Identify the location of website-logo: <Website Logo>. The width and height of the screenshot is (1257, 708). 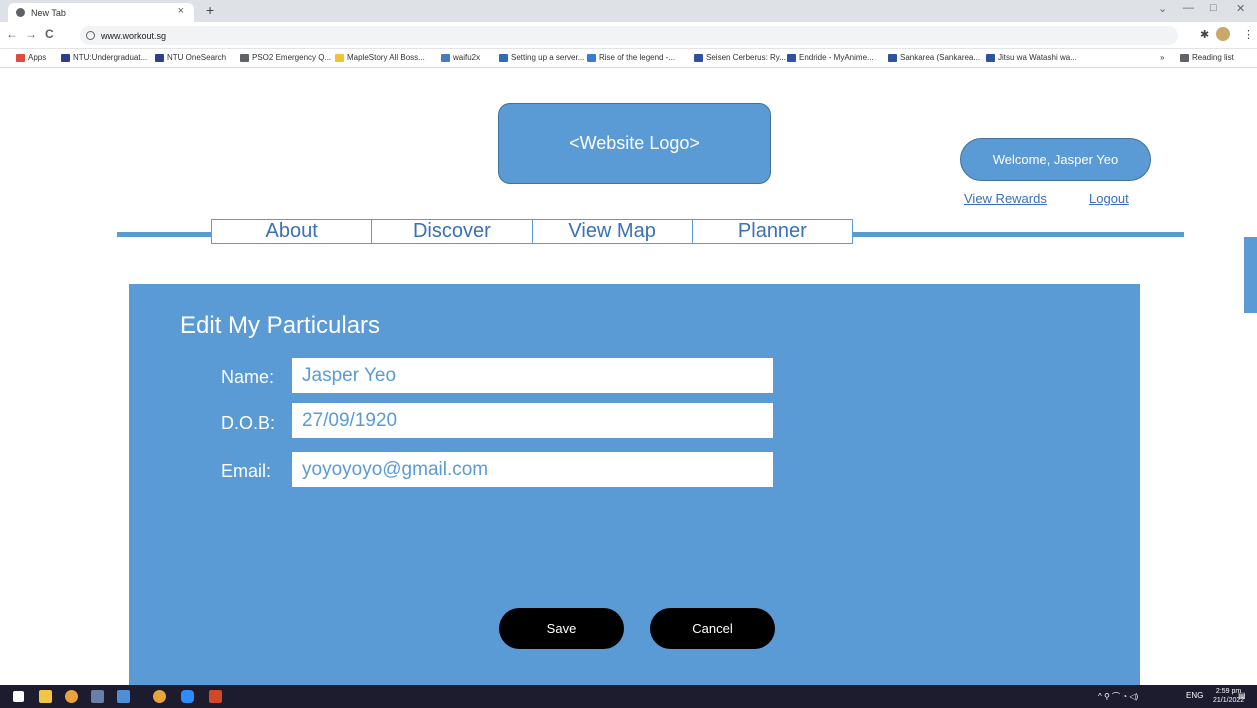
(634, 143).